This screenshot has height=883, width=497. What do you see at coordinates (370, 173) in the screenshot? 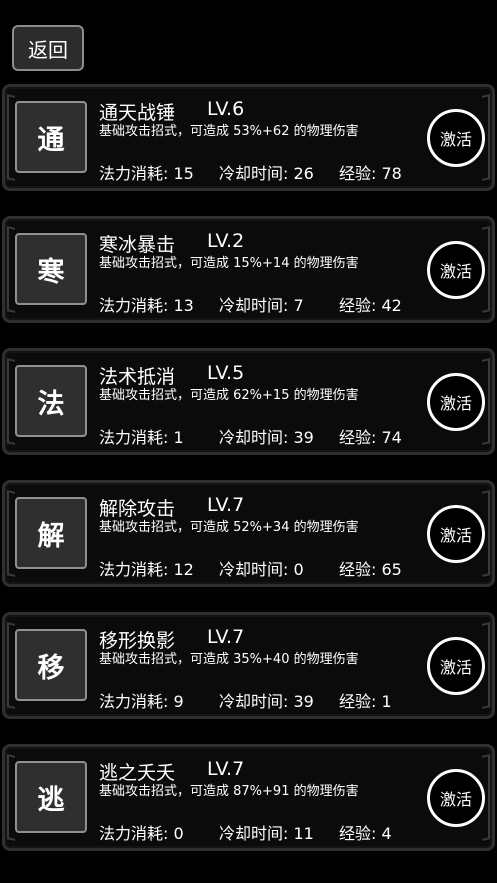
I see `experience: 经验: 78` at bounding box center [370, 173].